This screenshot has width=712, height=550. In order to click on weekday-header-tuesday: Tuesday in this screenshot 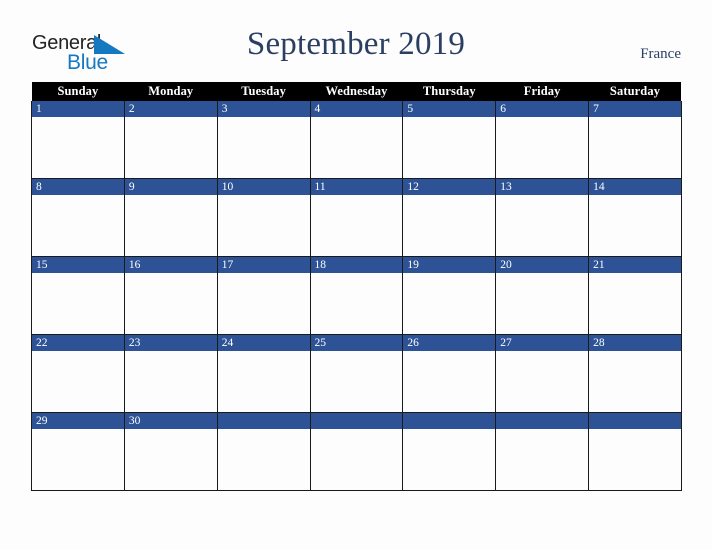, I will do `click(264, 91)`.